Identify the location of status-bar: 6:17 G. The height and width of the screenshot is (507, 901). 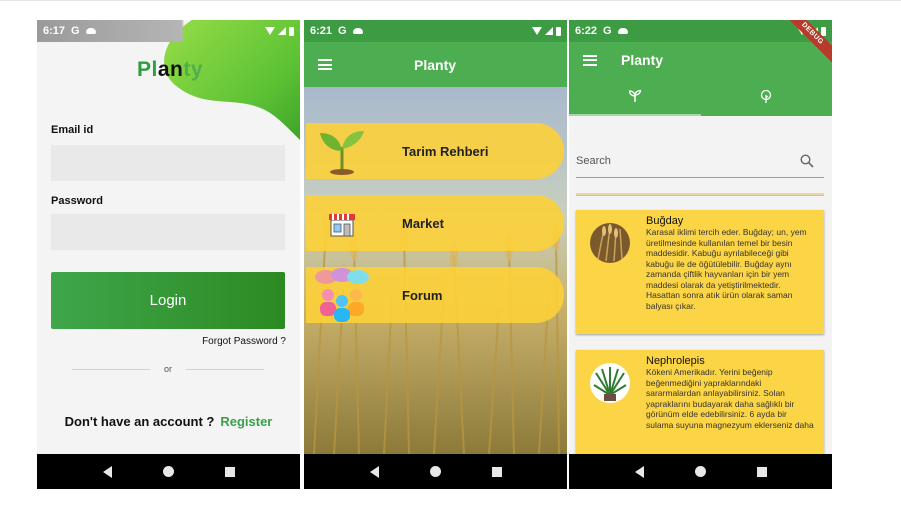
(168, 31).